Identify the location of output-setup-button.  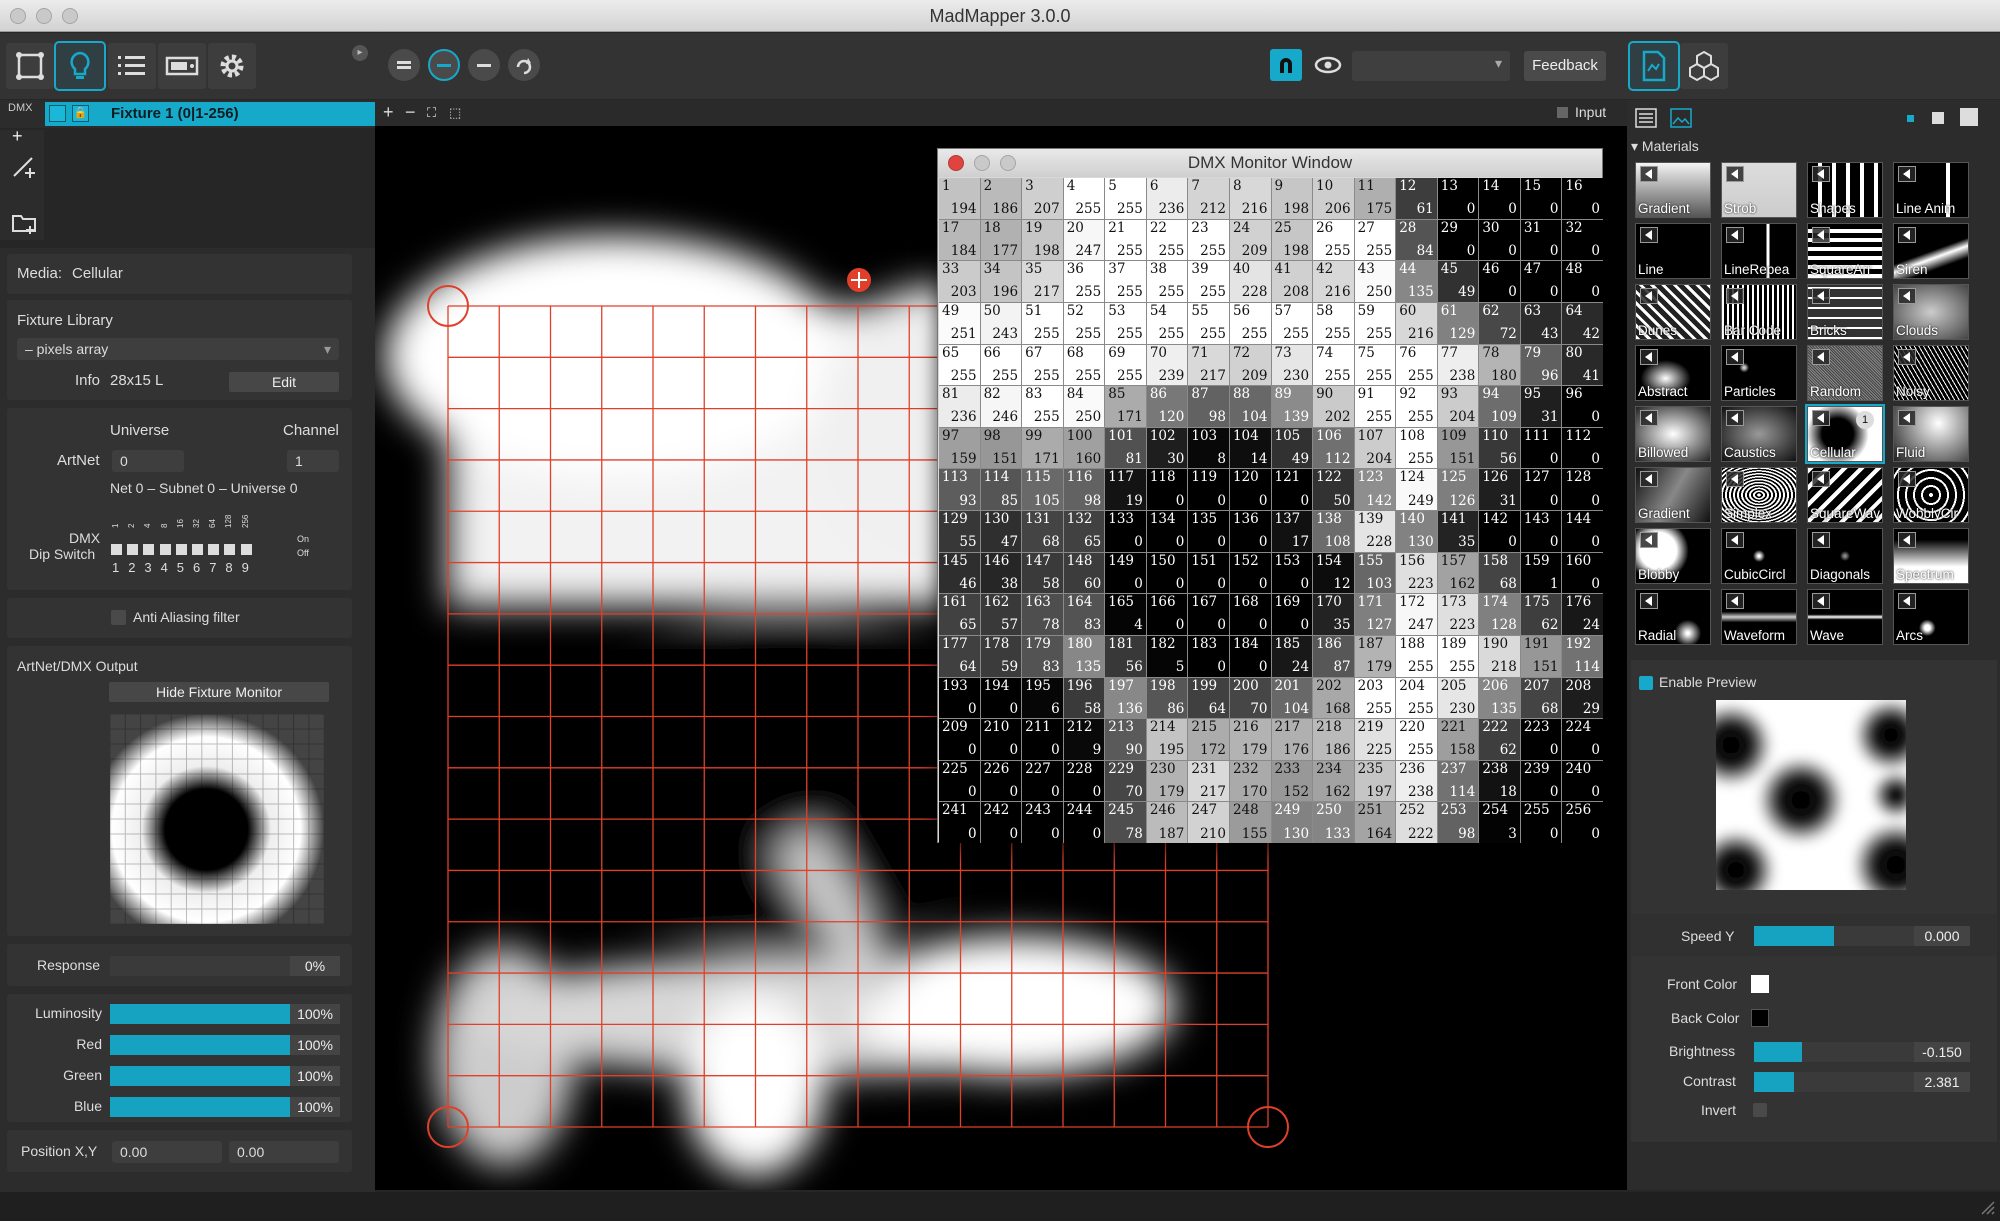
(182, 66).